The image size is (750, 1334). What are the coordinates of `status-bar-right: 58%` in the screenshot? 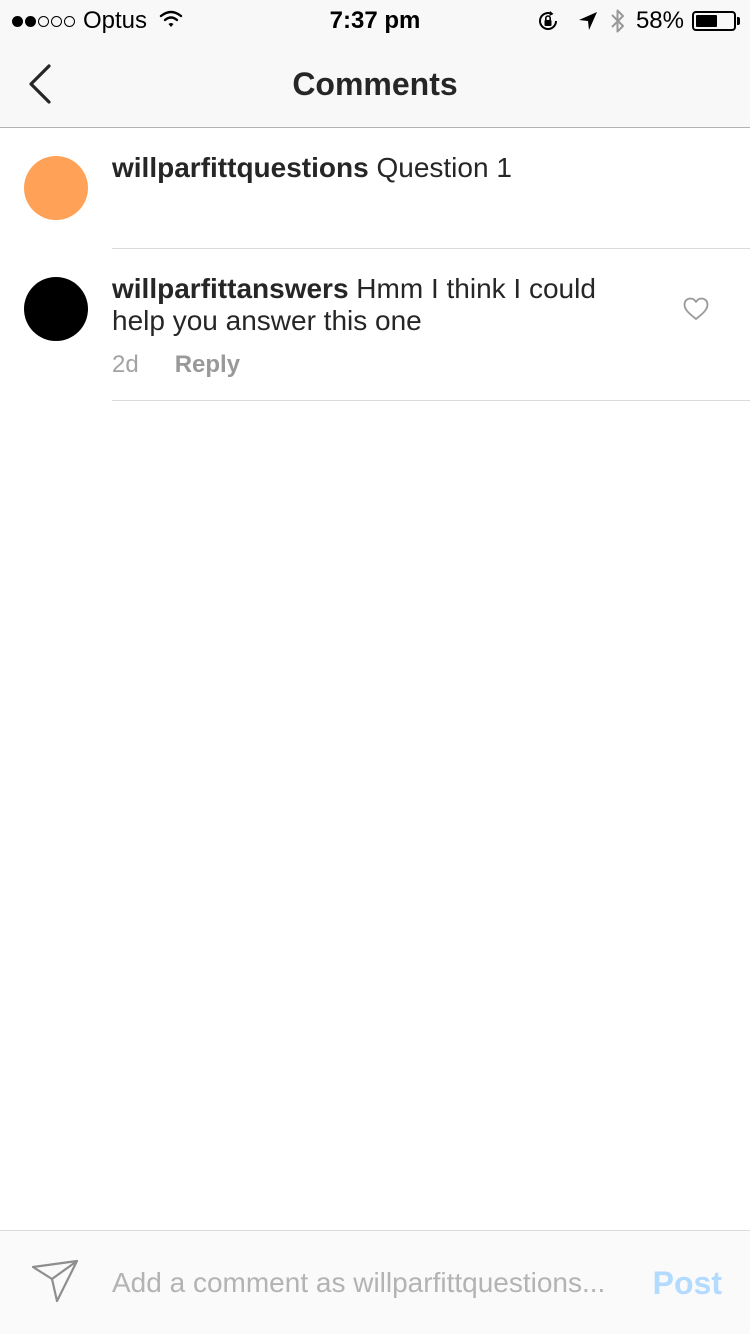 It's located at (638, 21).